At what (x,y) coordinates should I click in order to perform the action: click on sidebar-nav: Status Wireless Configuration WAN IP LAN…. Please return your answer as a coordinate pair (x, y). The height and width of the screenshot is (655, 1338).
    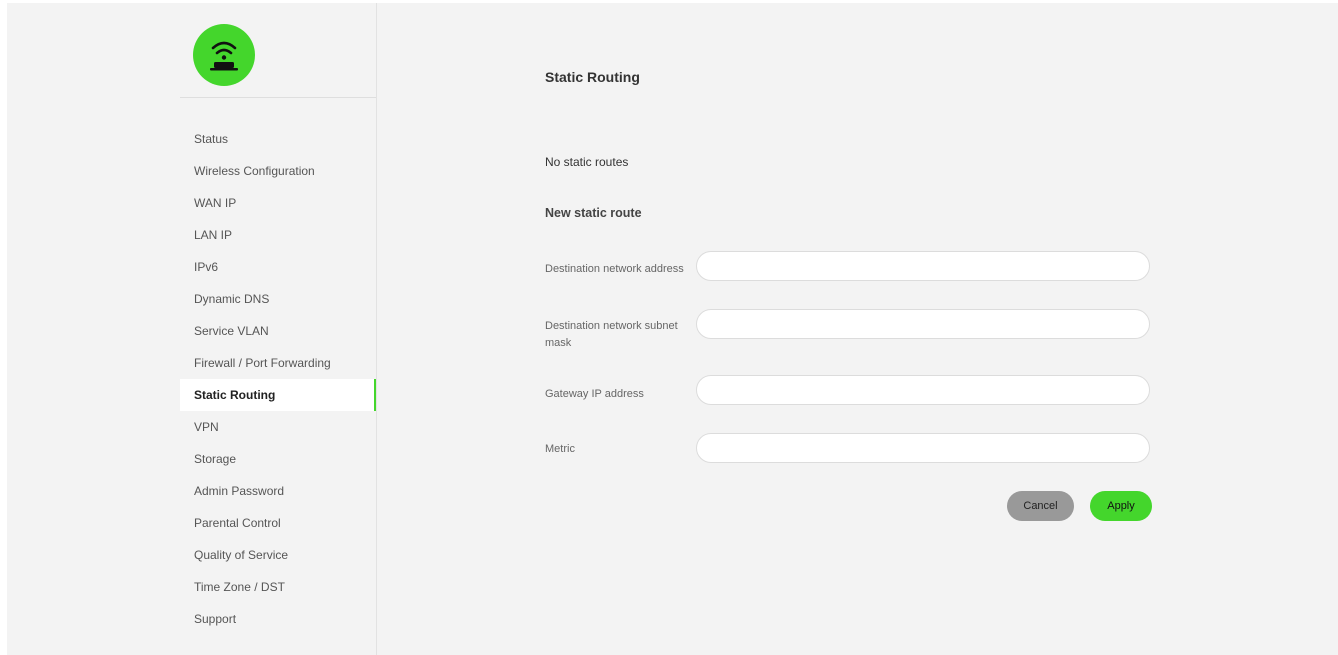
    Looking at the image, I should click on (278, 379).